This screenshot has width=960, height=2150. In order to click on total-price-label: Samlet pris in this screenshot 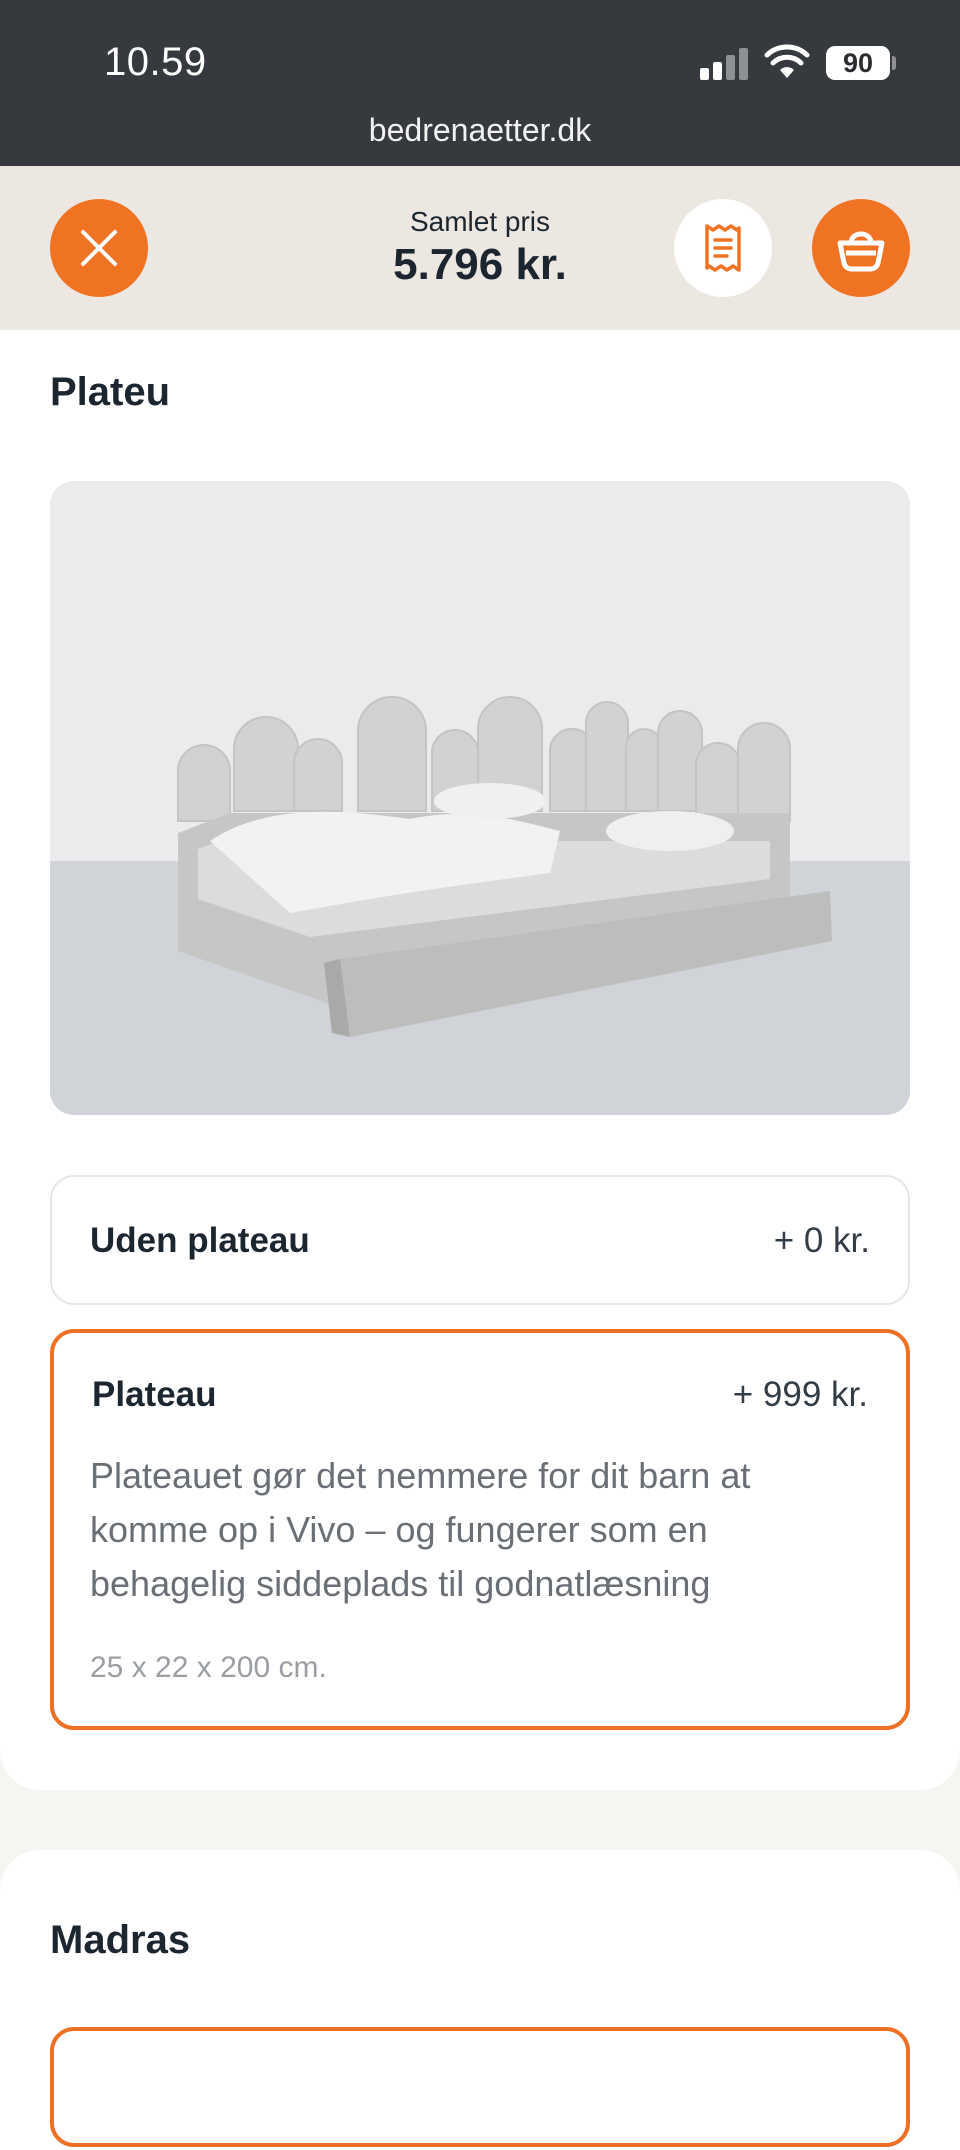, I will do `click(480, 221)`.